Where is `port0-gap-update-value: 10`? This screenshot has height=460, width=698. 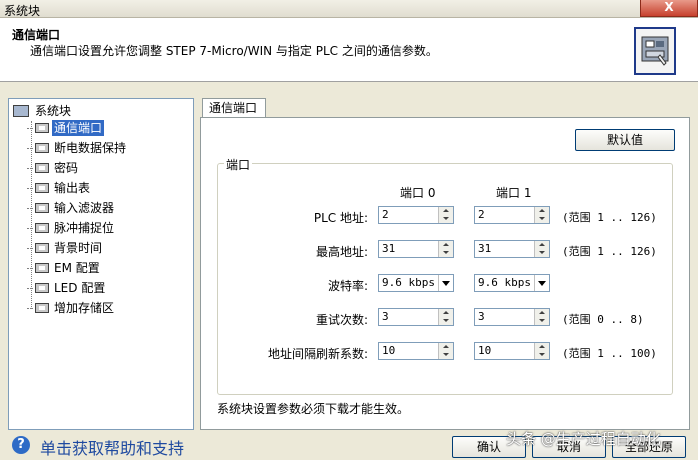
port0-gap-update-value: 10 is located at coordinates (389, 350).